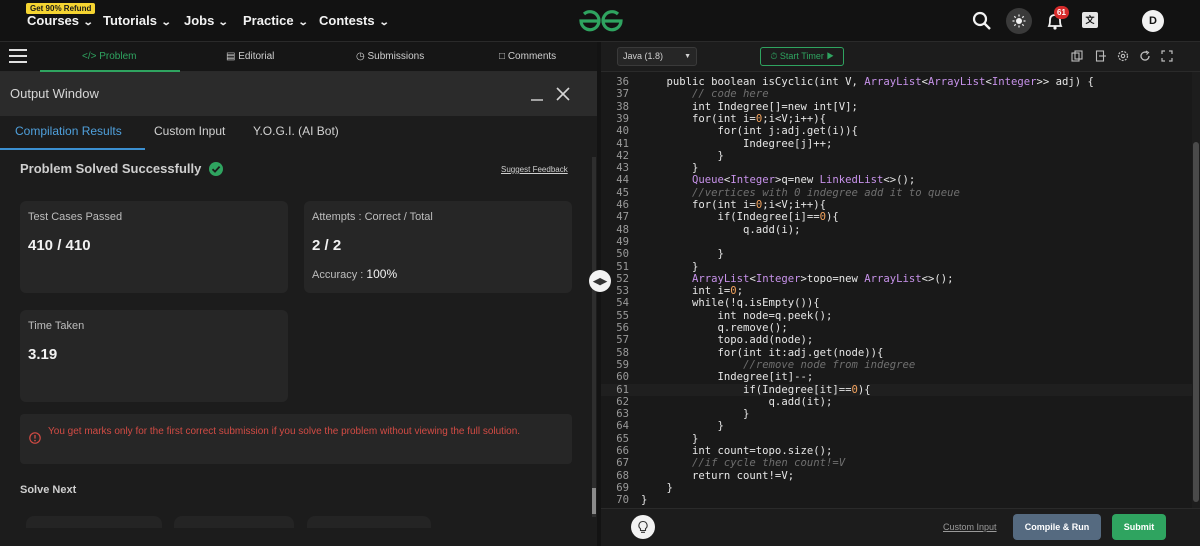 The image size is (1200, 546). I want to click on code-line: 40 for(int j:adj.get(i)){, so click(900, 131).